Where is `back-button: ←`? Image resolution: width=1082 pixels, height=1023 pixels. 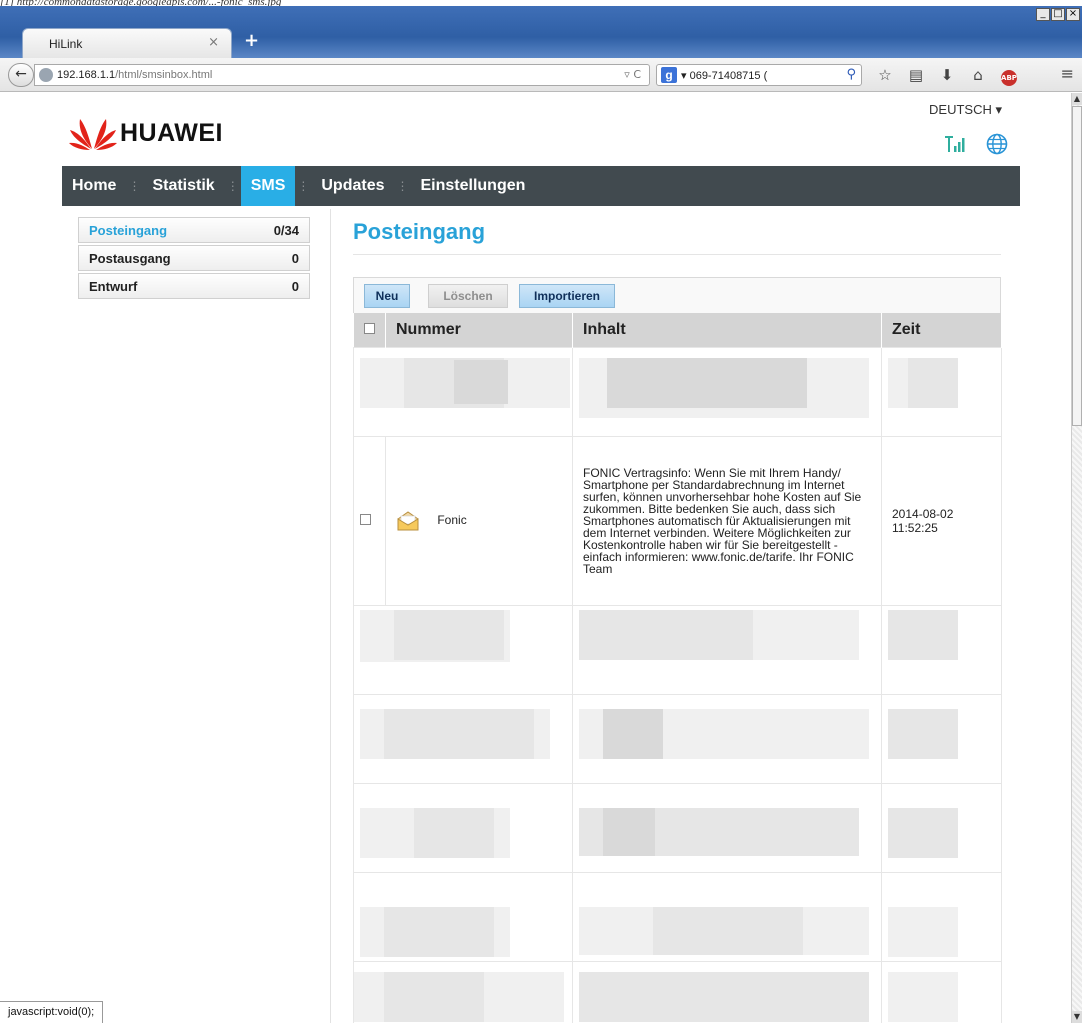 back-button: ← is located at coordinates (21, 75).